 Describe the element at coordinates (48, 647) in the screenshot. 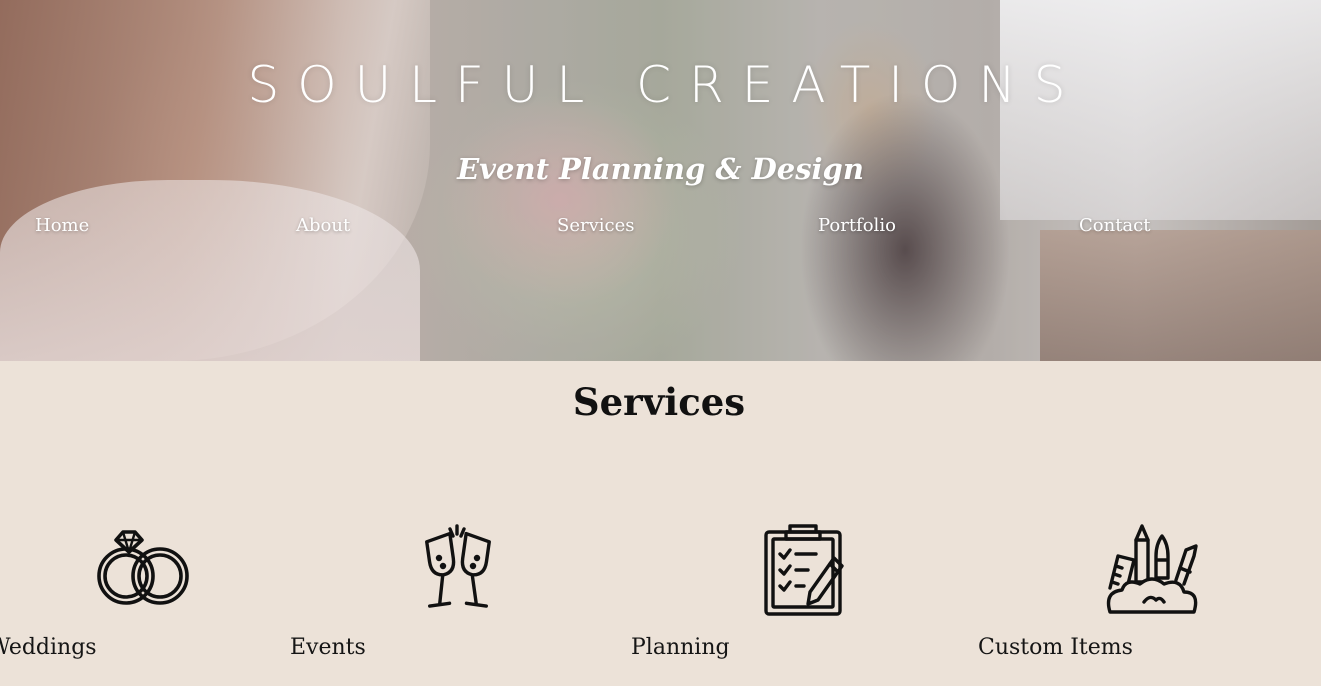

I see `service-title-weddings: Weddings` at that location.